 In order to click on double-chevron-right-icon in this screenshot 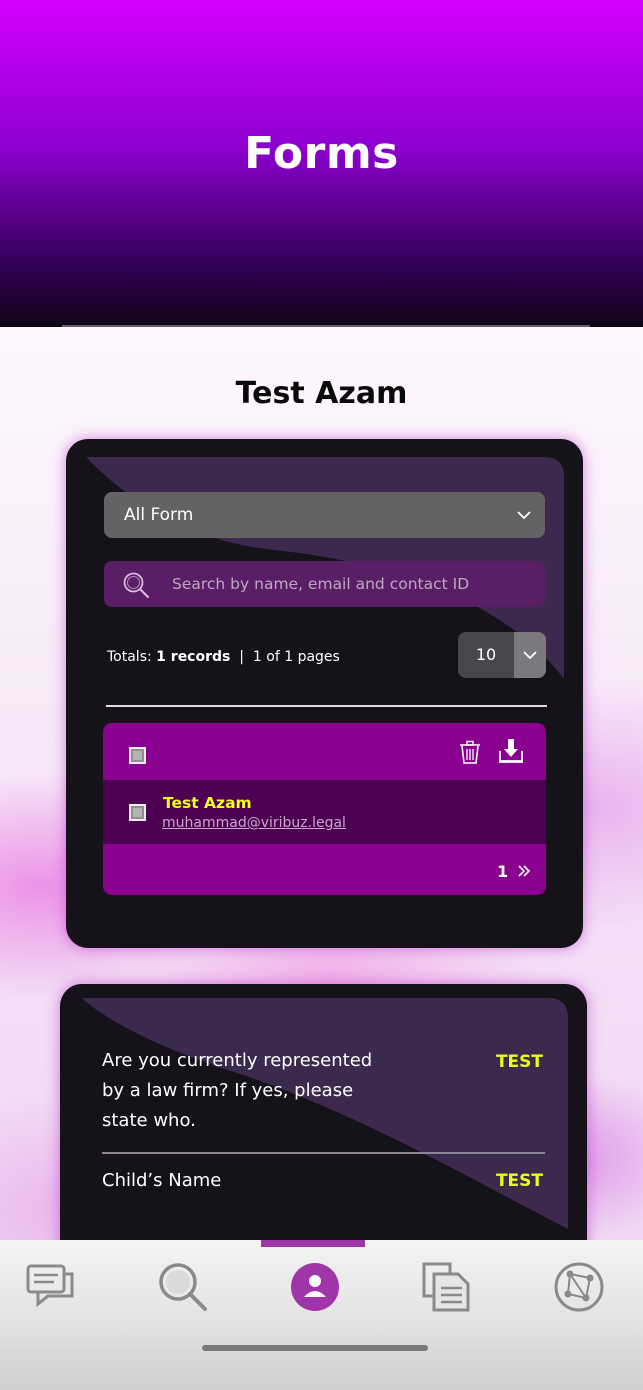, I will do `click(524, 871)`.